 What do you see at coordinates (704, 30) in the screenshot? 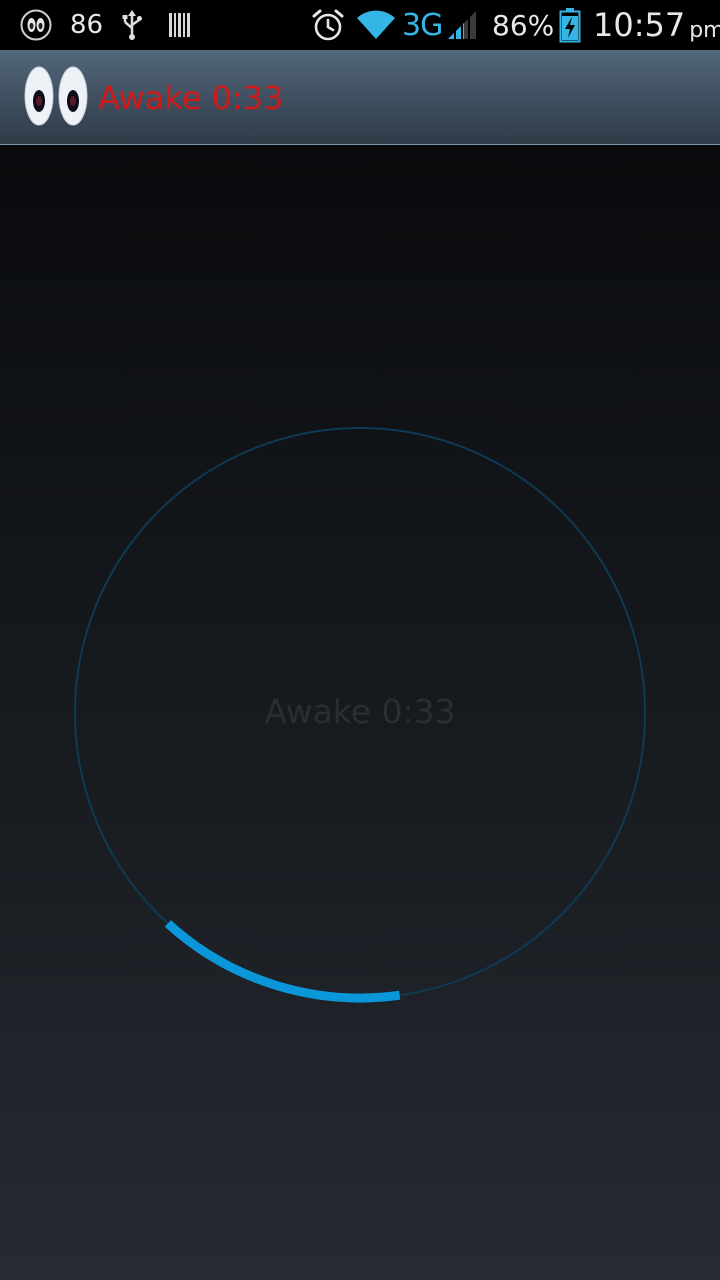
I see `status-ampm: pm` at bounding box center [704, 30].